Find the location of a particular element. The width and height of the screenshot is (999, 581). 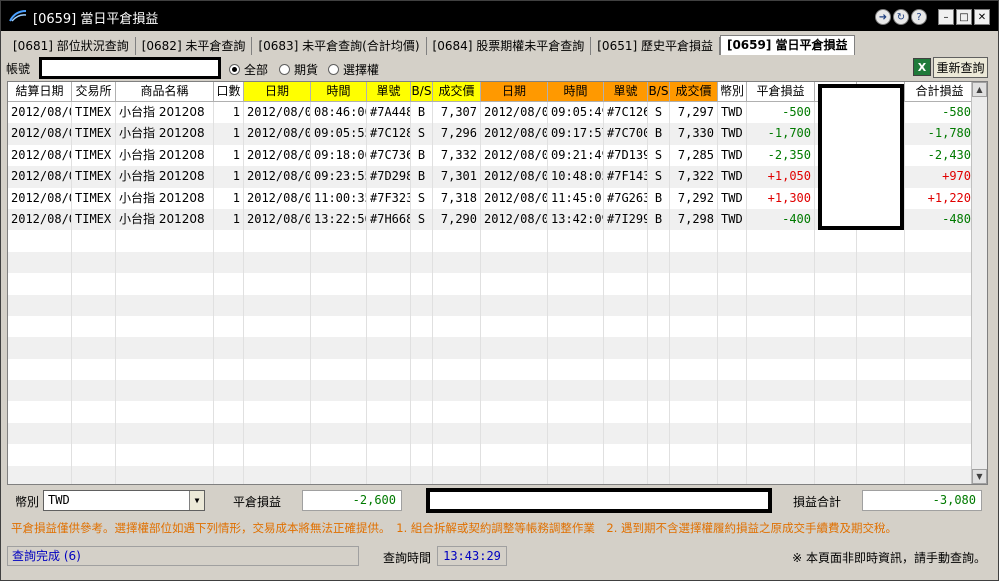

column-header-exchange: 交易所 is located at coordinates (94, 92).